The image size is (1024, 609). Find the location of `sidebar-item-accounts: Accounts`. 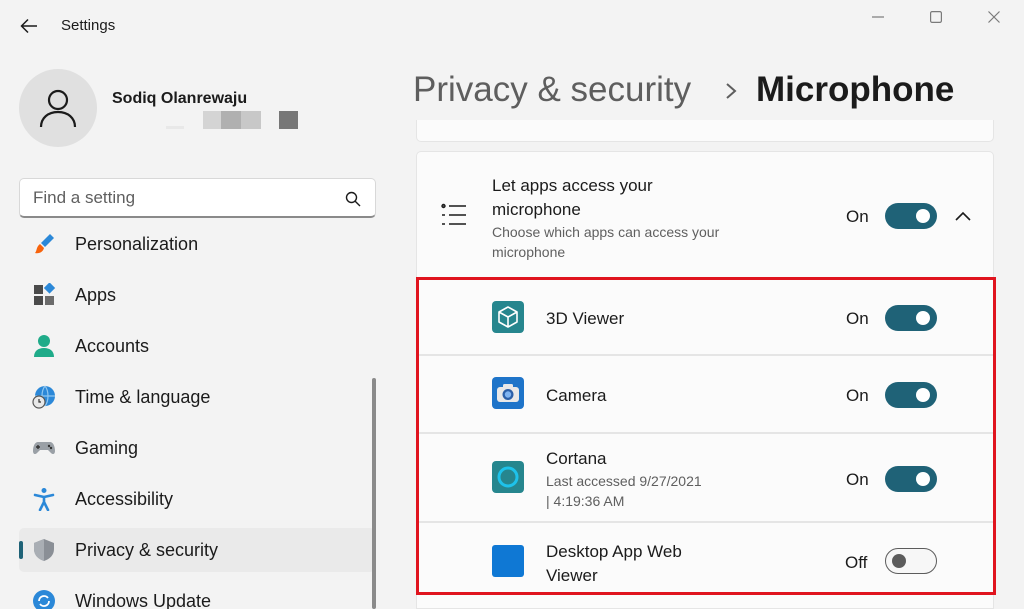

sidebar-item-accounts: Accounts is located at coordinates (197, 346).